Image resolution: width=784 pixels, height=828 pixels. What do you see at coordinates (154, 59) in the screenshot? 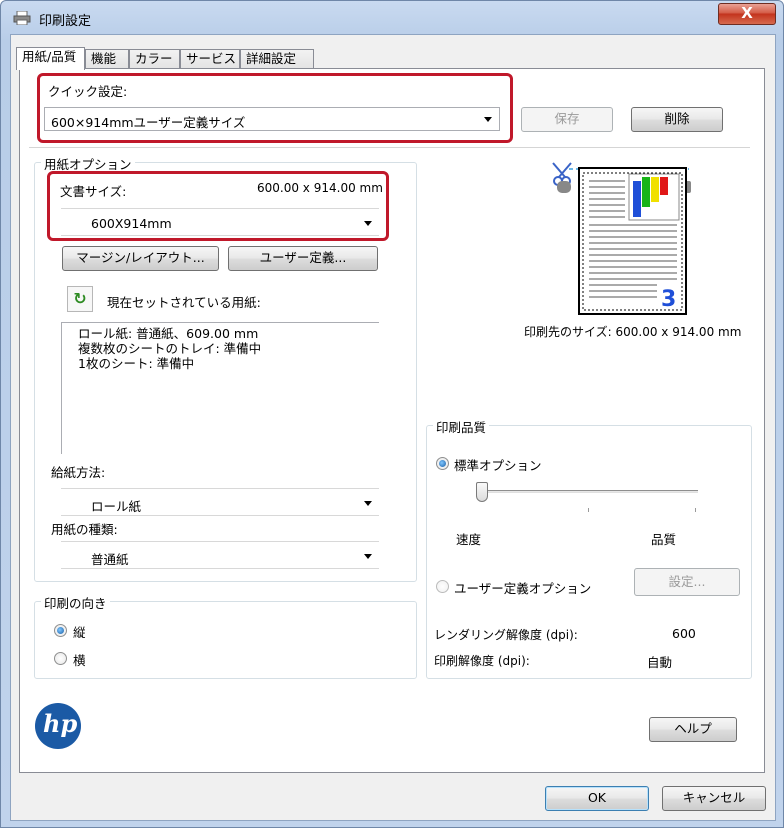
I see `tab-color: カラー` at bounding box center [154, 59].